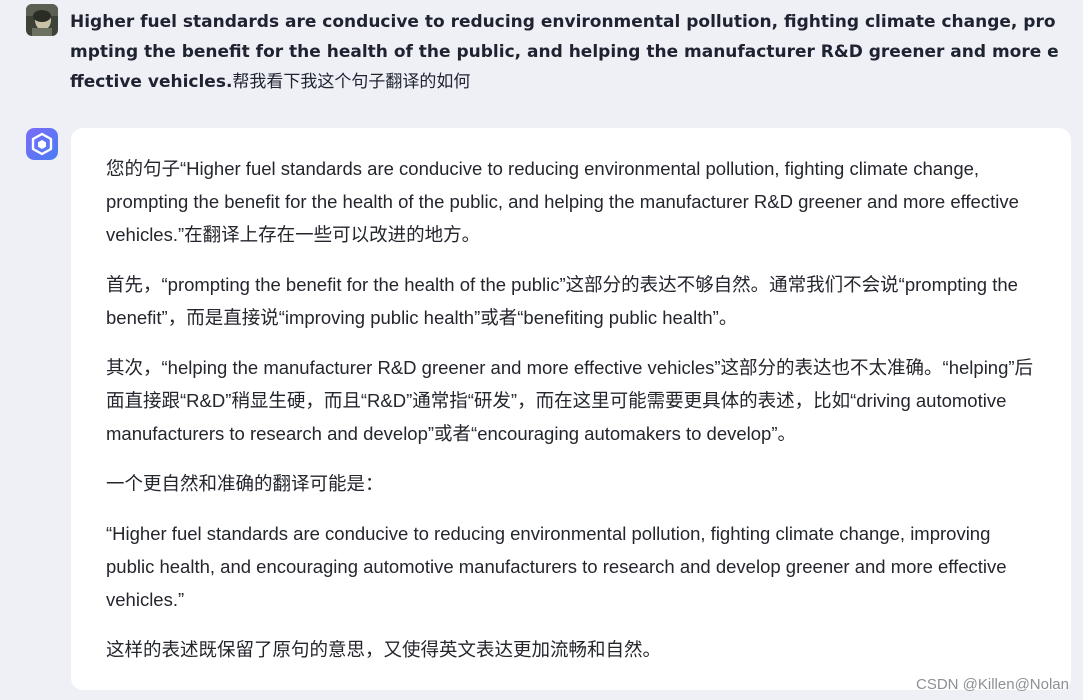 This screenshot has width=1083, height=700. What do you see at coordinates (245, 483) in the screenshot?
I see `assistant-paragraph: 一个更自然和准确的翻译可能是：` at bounding box center [245, 483].